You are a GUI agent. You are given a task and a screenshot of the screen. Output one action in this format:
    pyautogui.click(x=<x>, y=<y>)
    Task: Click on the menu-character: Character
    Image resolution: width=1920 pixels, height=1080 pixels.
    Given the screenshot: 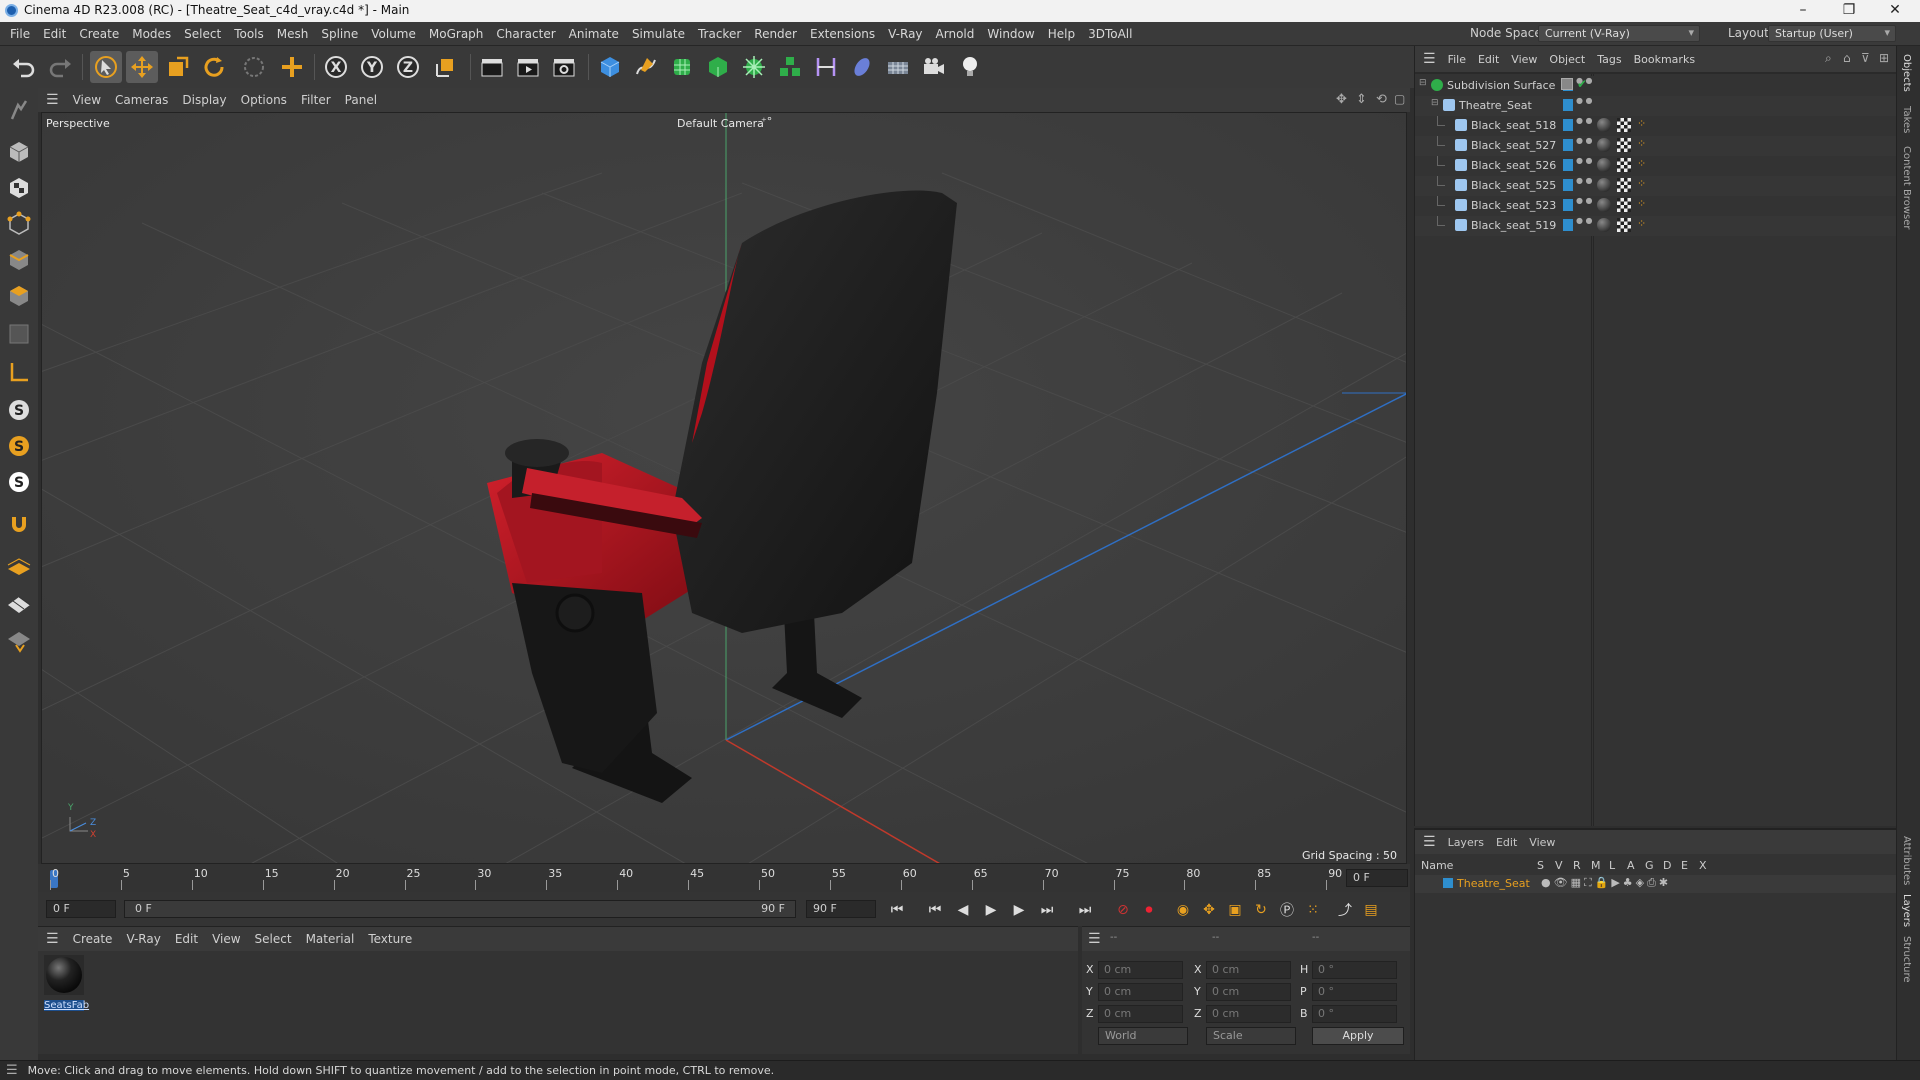 What is the action you would take?
    pyautogui.click(x=525, y=34)
    